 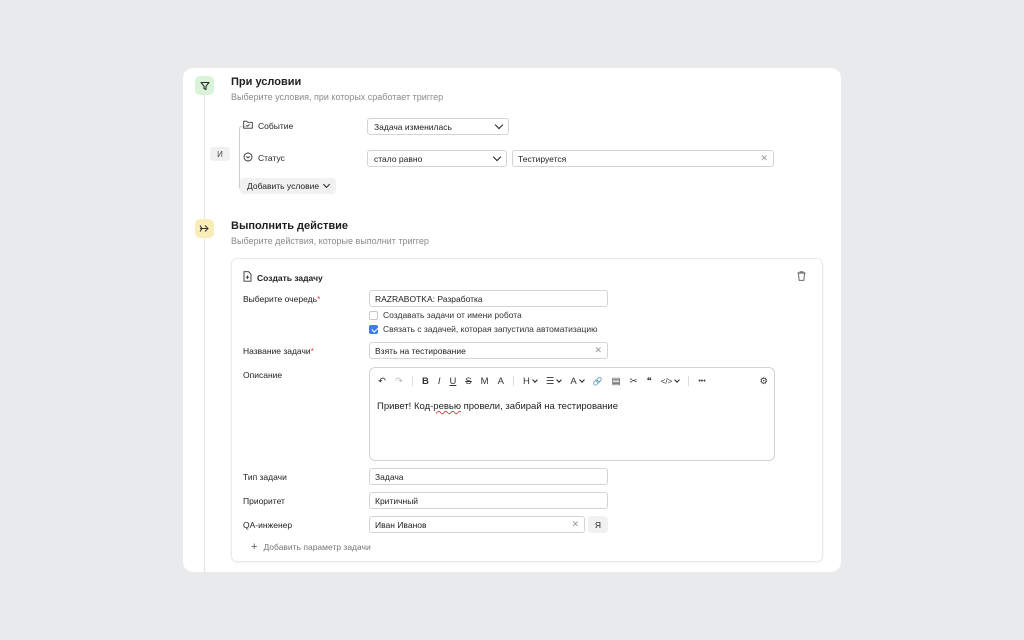 What do you see at coordinates (263, 375) in the screenshot?
I see `description-label: Описание` at bounding box center [263, 375].